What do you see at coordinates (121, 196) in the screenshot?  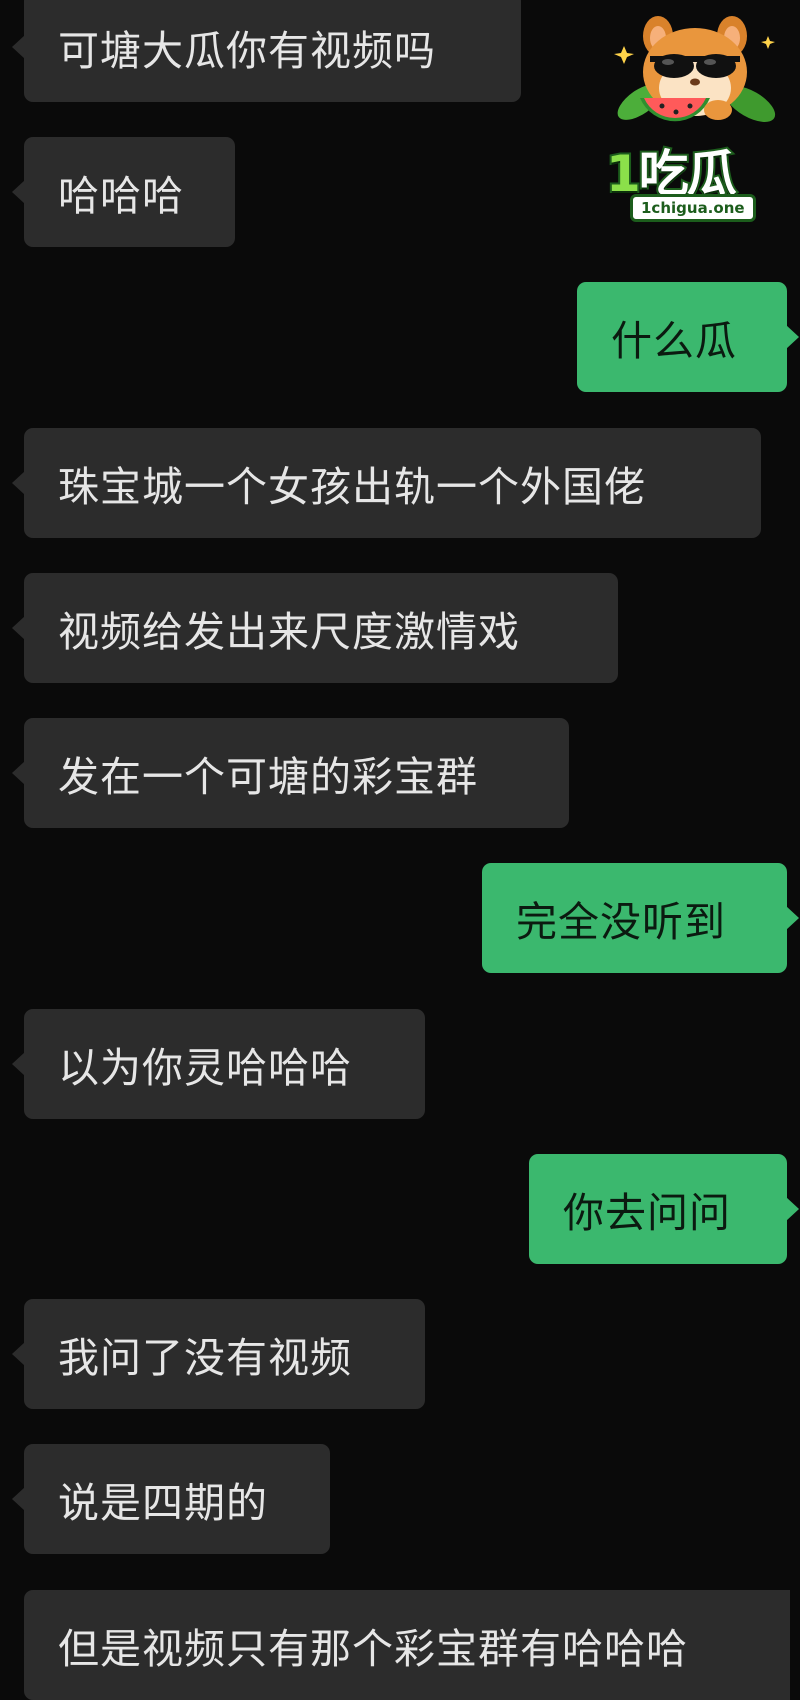 I see `message-text: 哈哈哈` at bounding box center [121, 196].